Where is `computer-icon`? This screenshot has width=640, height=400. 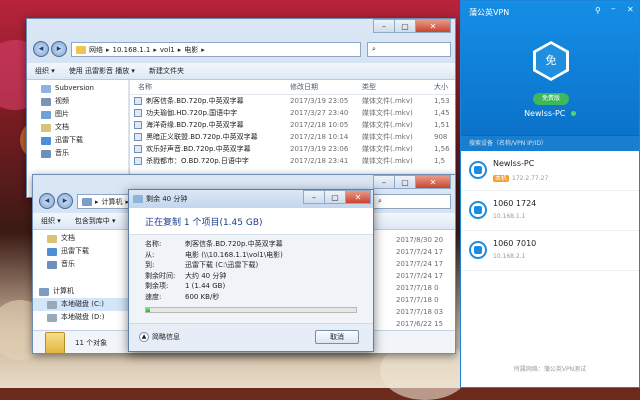 computer-icon is located at coordinates (87, 201).